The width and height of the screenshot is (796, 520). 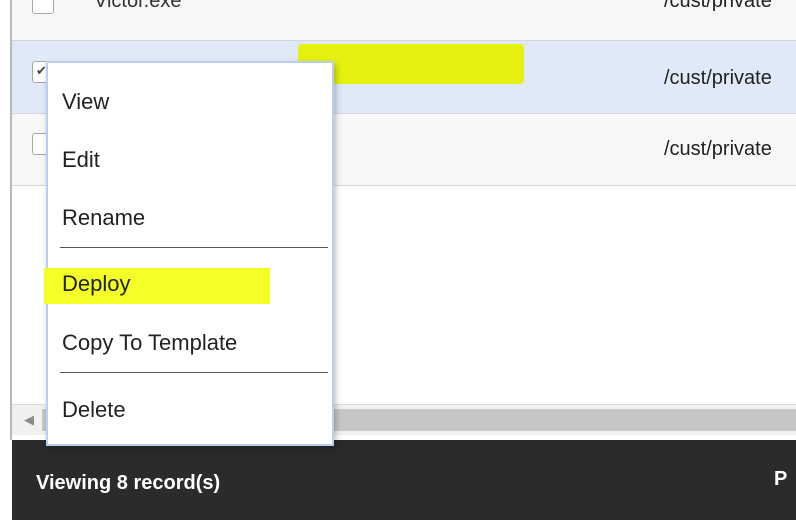 What do you see at coordinates (149, 343) in the screenshot?
I see `menu-item-copy-to-template: Copy To Template` at bounding box center [149, 343].